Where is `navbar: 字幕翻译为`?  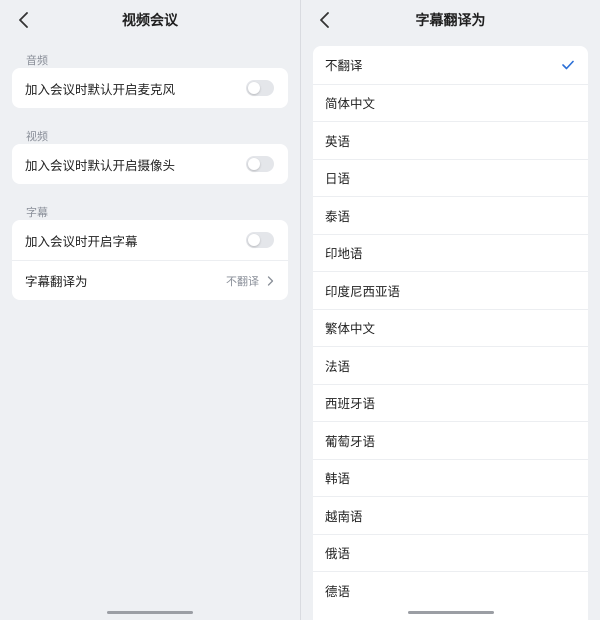 navbar: 字幕翻译为 is located at coordinates (450, 20).